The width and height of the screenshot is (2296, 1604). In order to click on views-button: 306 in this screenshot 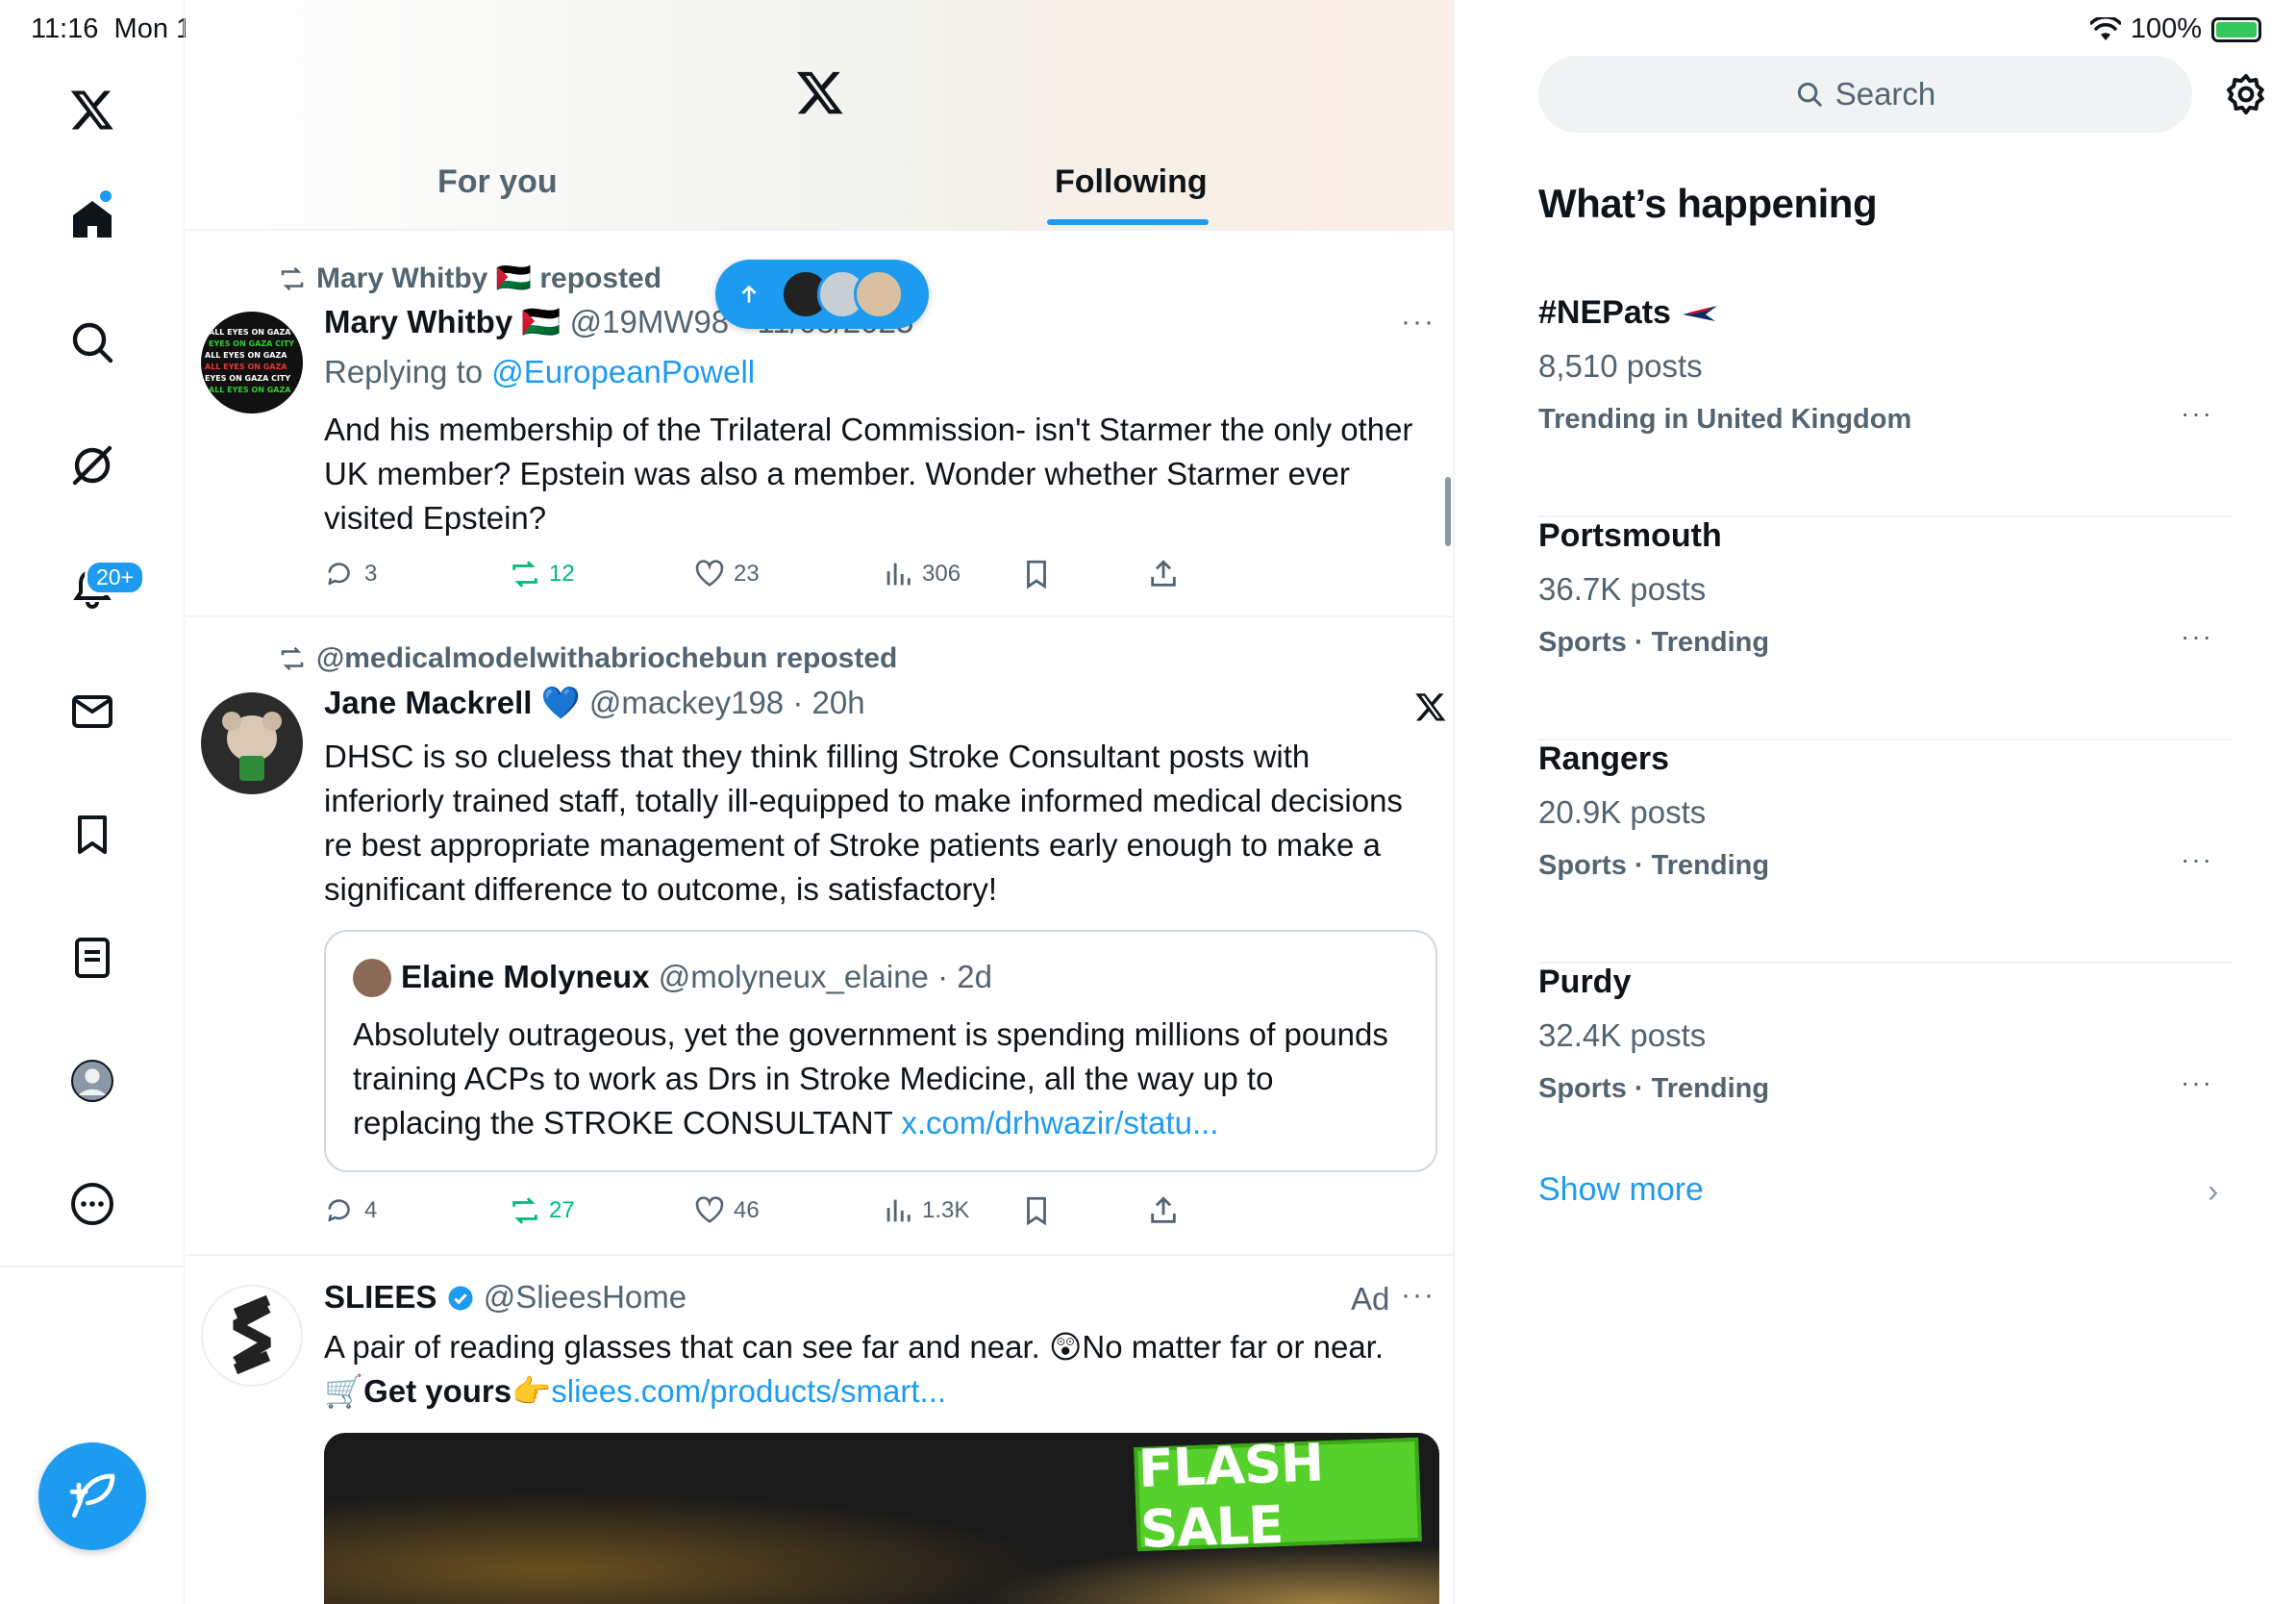, I will do `click(921, 574)`.